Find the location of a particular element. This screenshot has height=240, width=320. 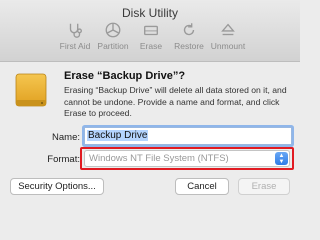

eject-icon is located at coordinates (228, 30).